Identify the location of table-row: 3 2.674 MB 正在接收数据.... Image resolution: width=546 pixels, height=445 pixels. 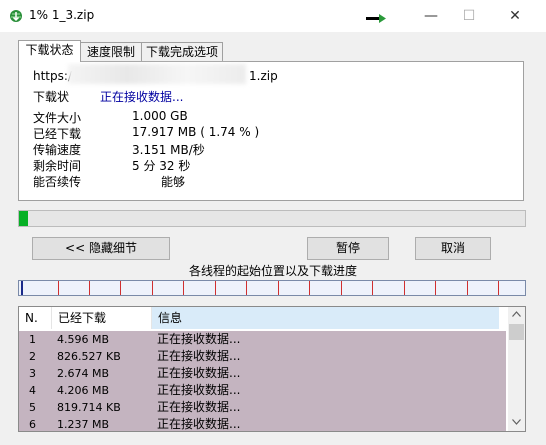
(262, 373).